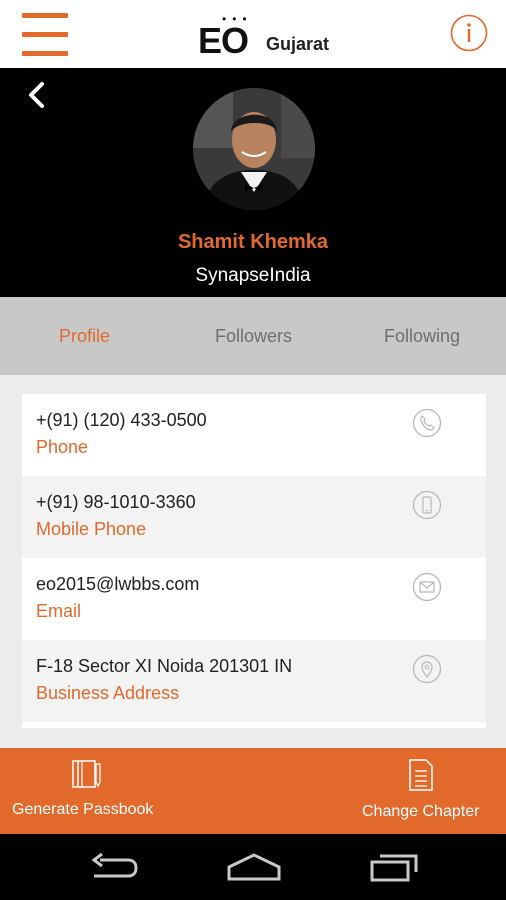 The image size is (506, 900). I want to click on location-pin-icon, so click(427, 669).